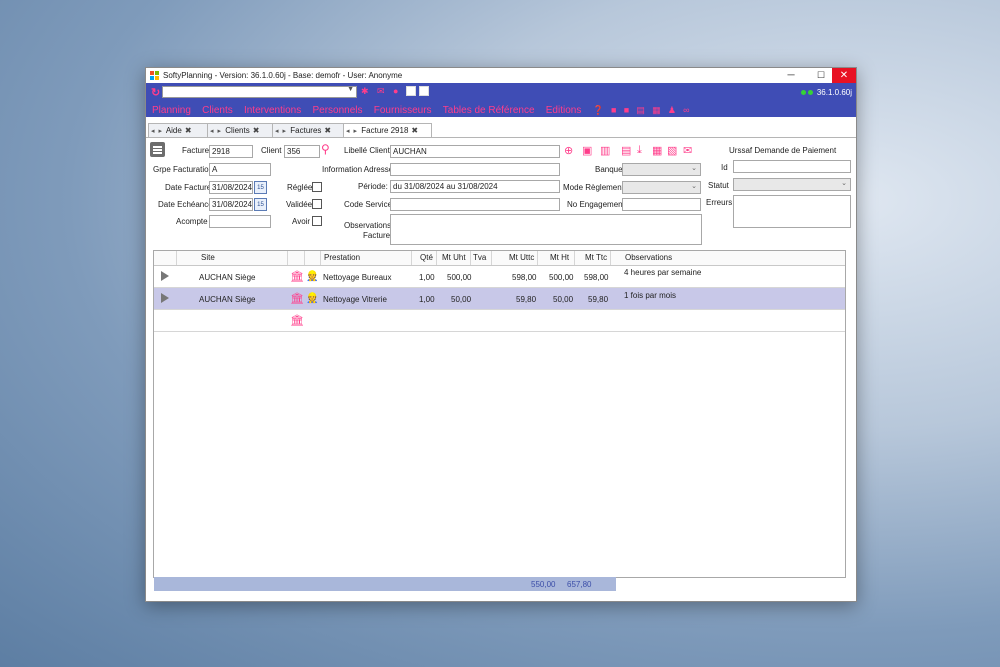 Image resolution: width=1000 pixels, height=667 pixels. Describe the element at coordinates (564, 110) in the screenshot. I see `menu-editions: Editions` at that location.